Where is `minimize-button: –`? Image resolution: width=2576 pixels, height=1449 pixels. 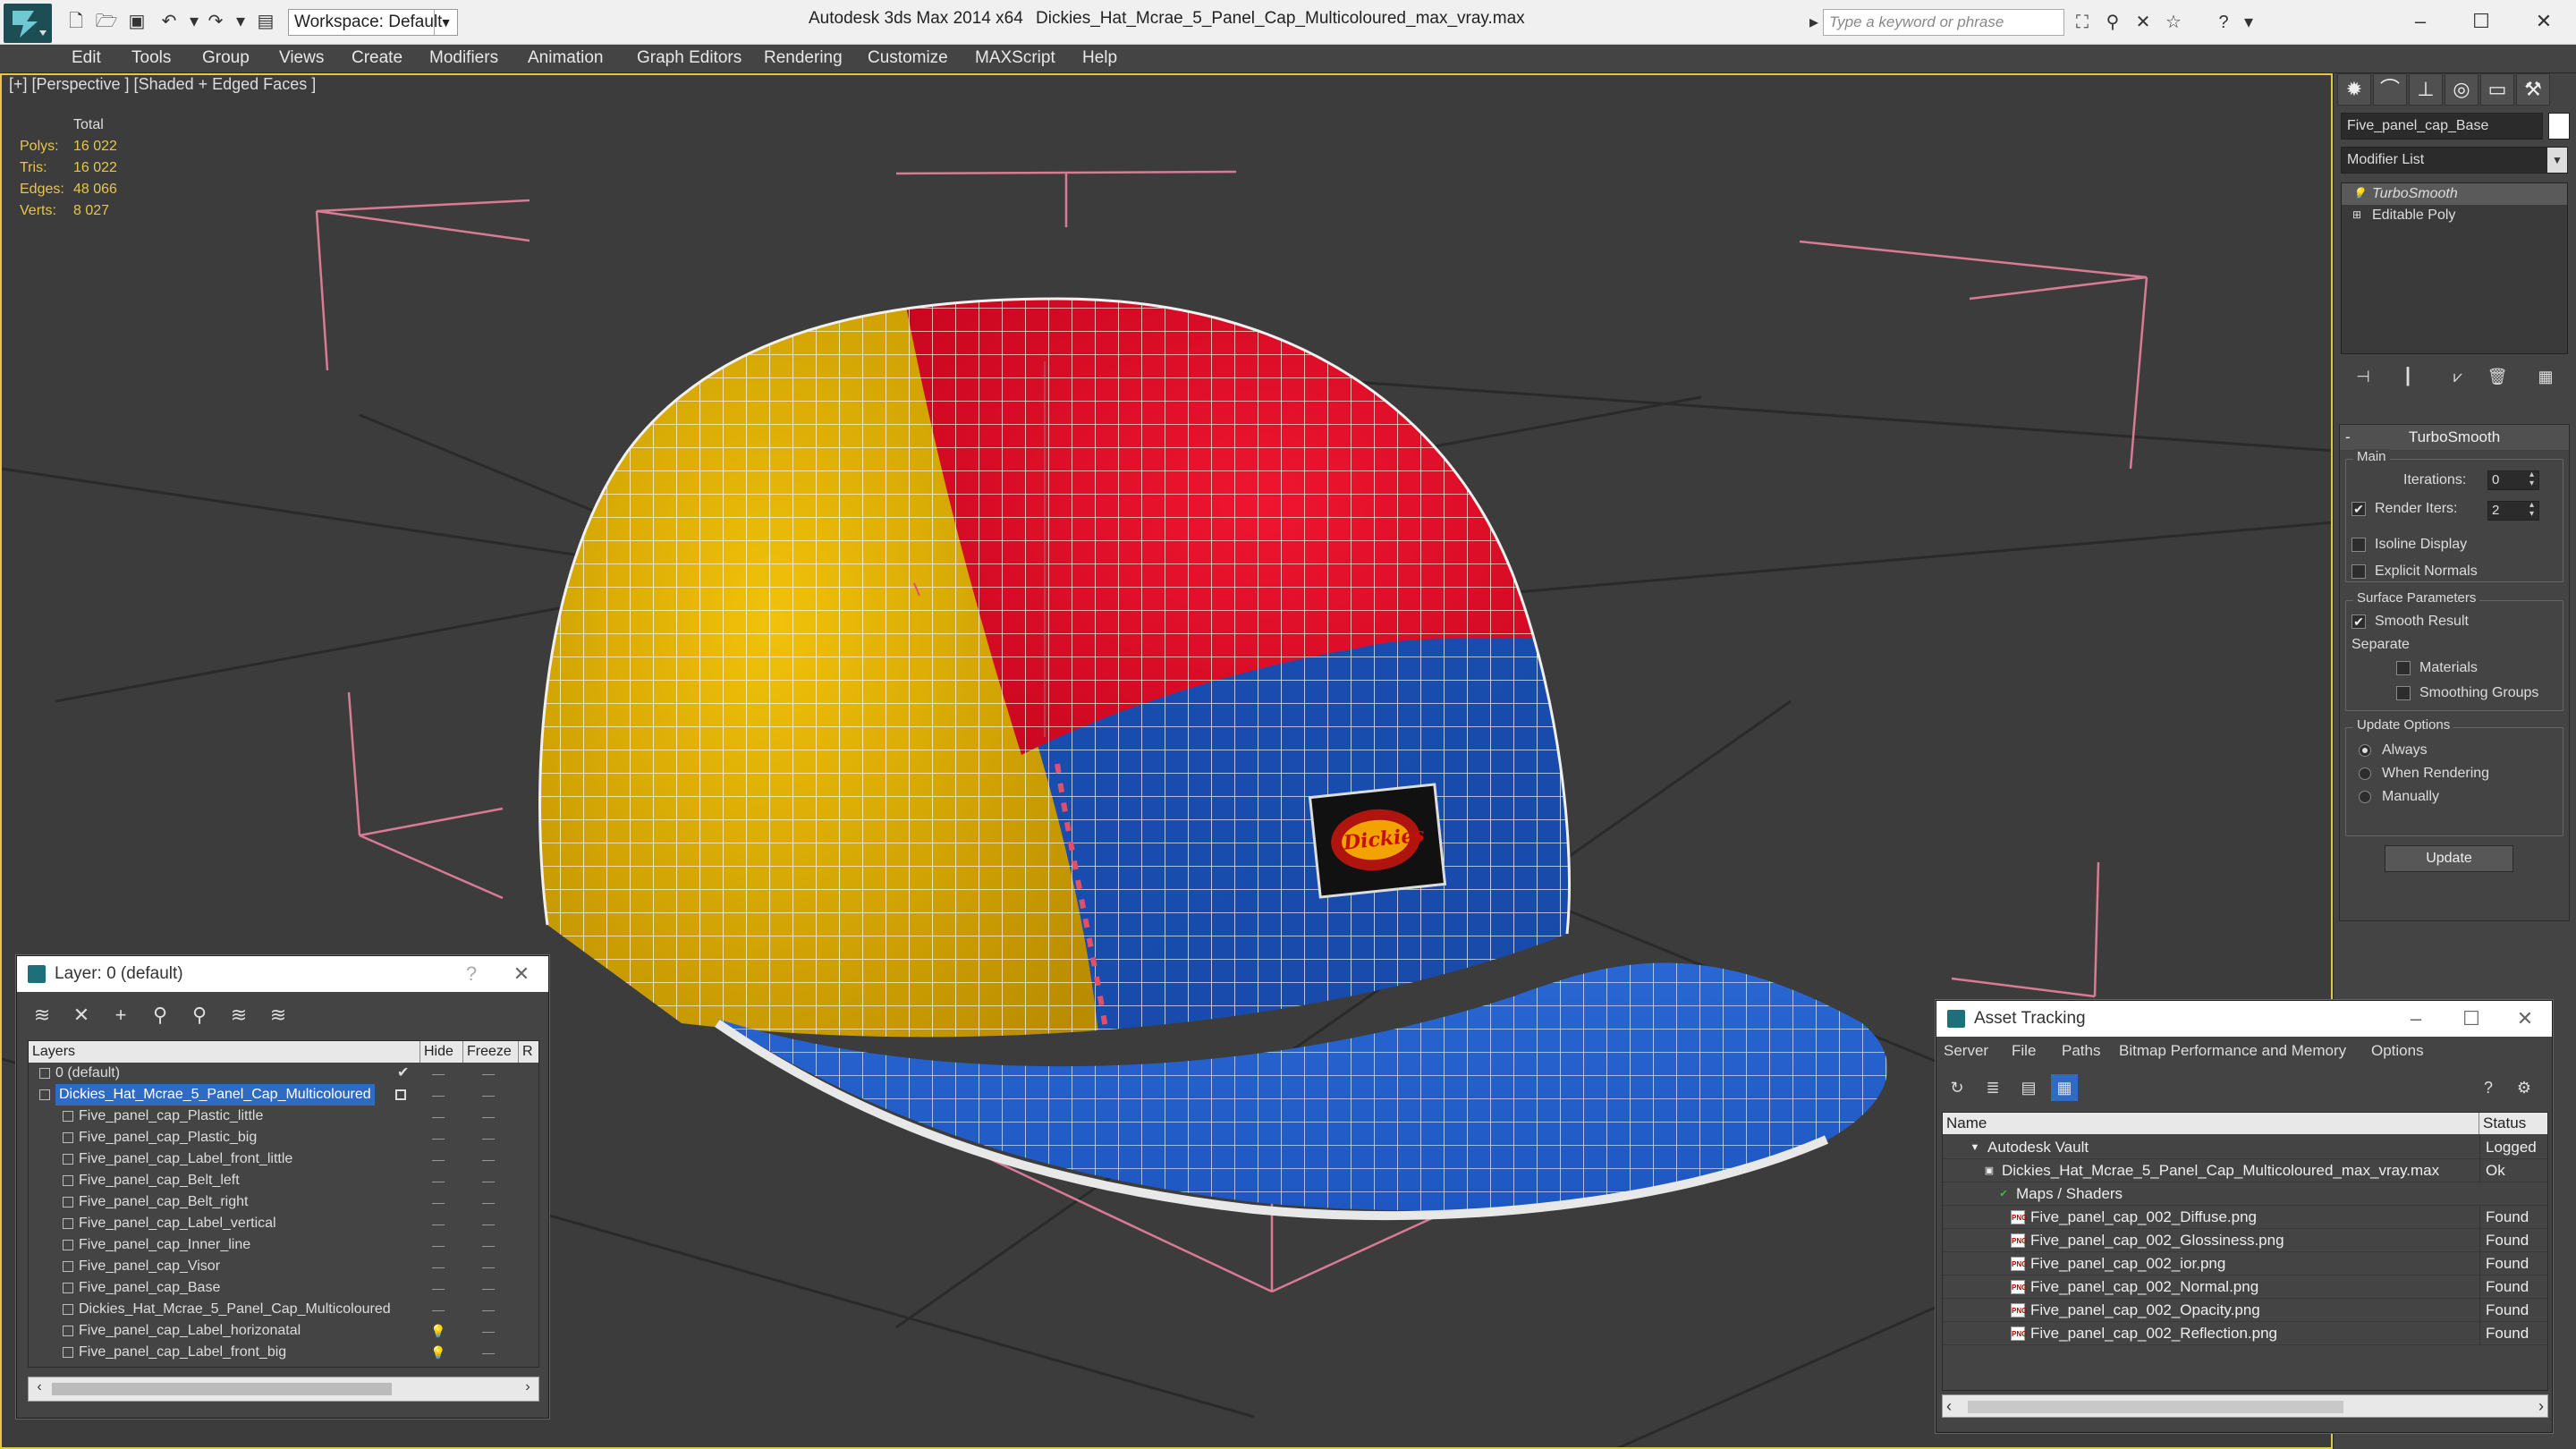 minimize-button: – is located at coordinates (2416, 1019).